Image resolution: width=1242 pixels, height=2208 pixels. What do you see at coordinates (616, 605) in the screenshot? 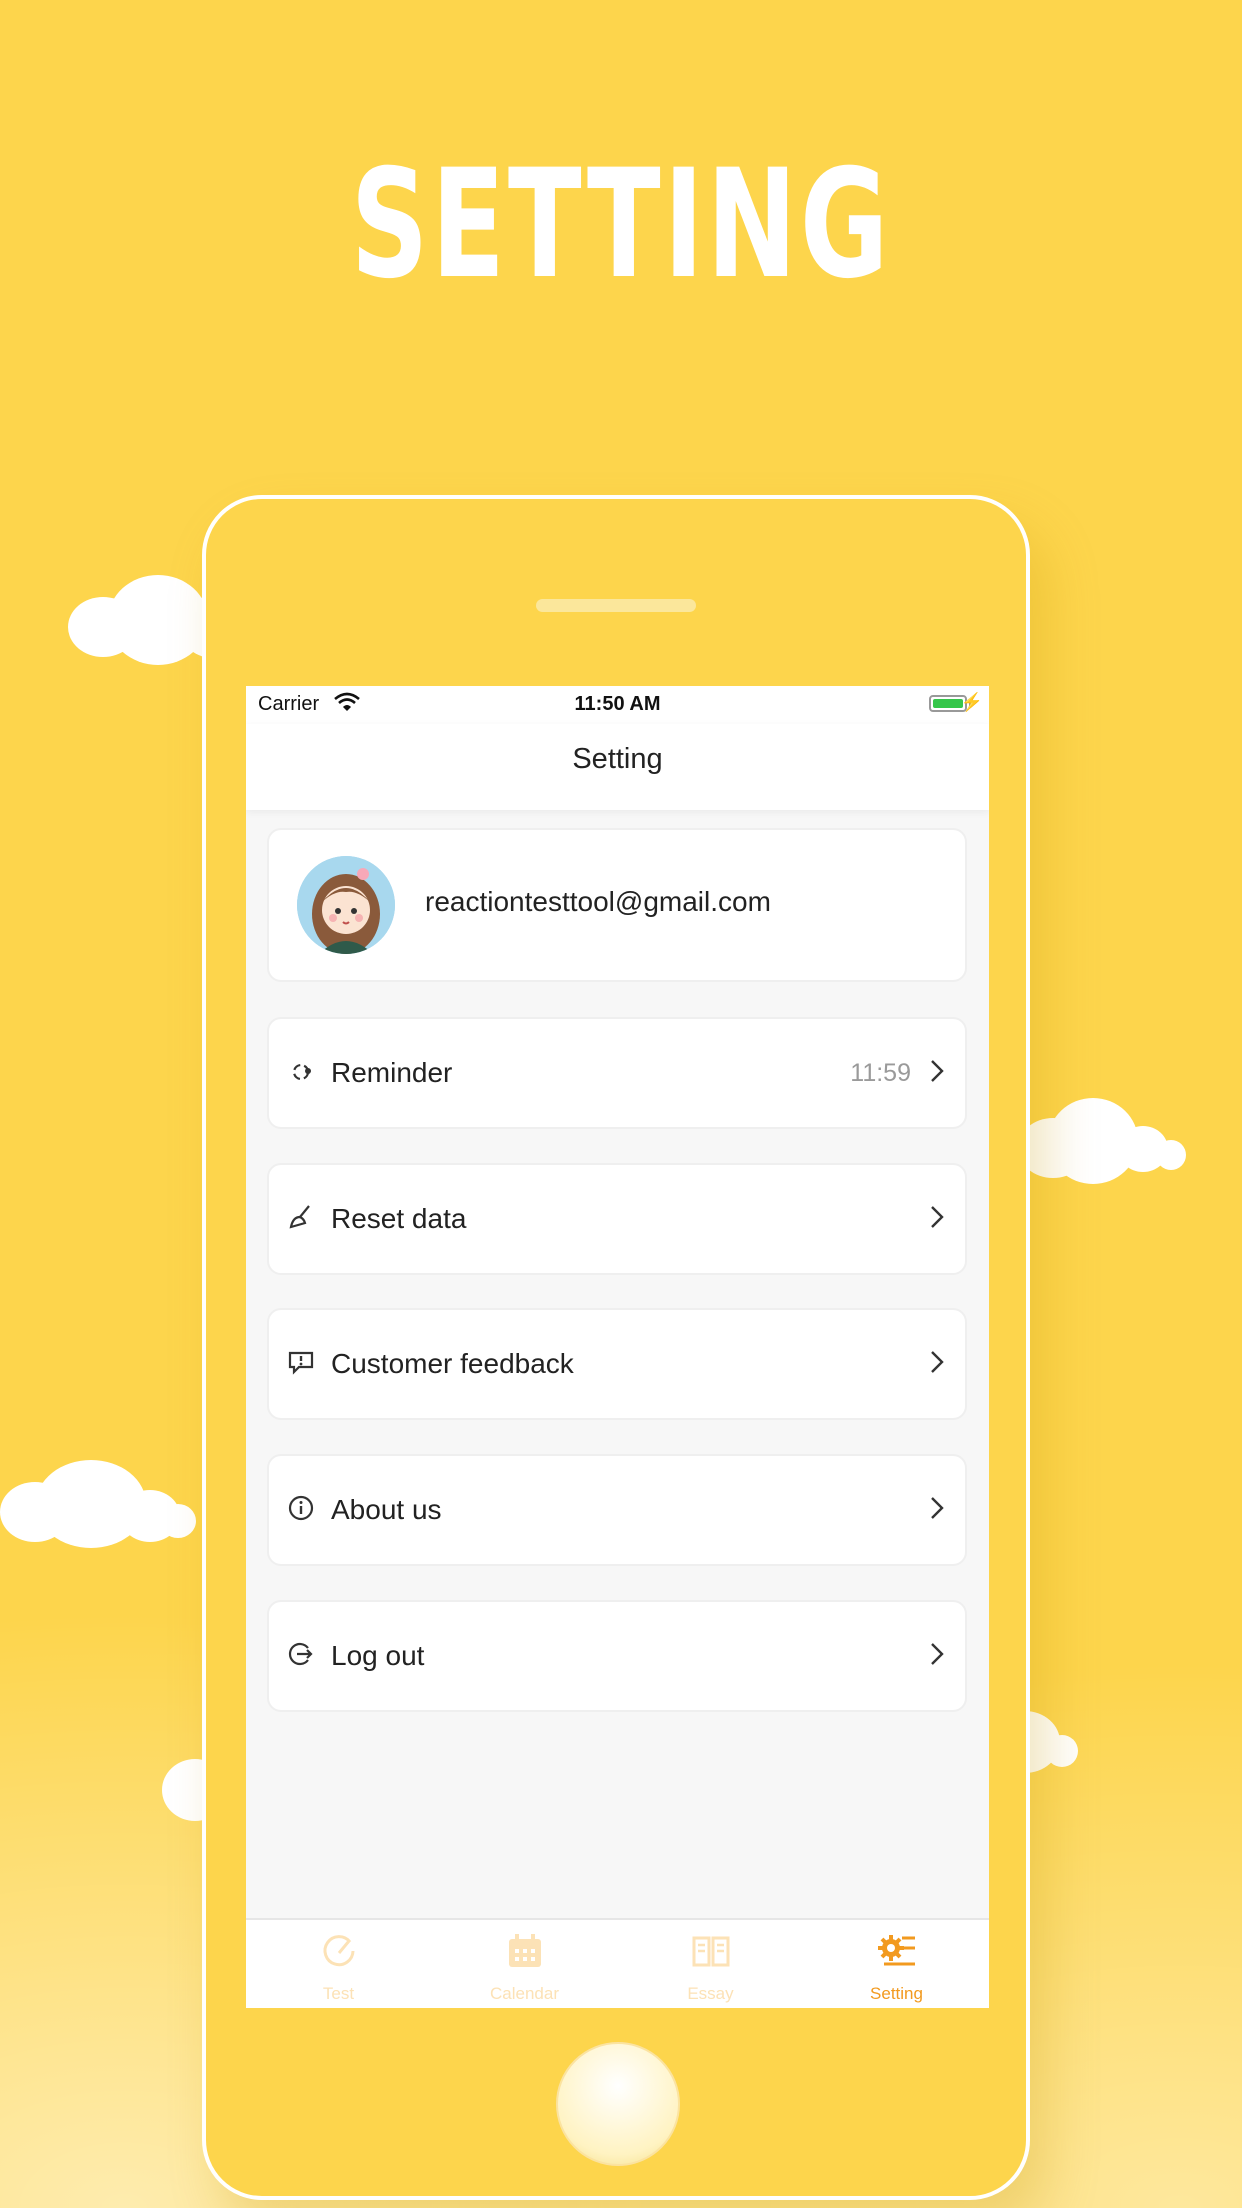
I see `phone-speaker` at bounding box center [616, 605].